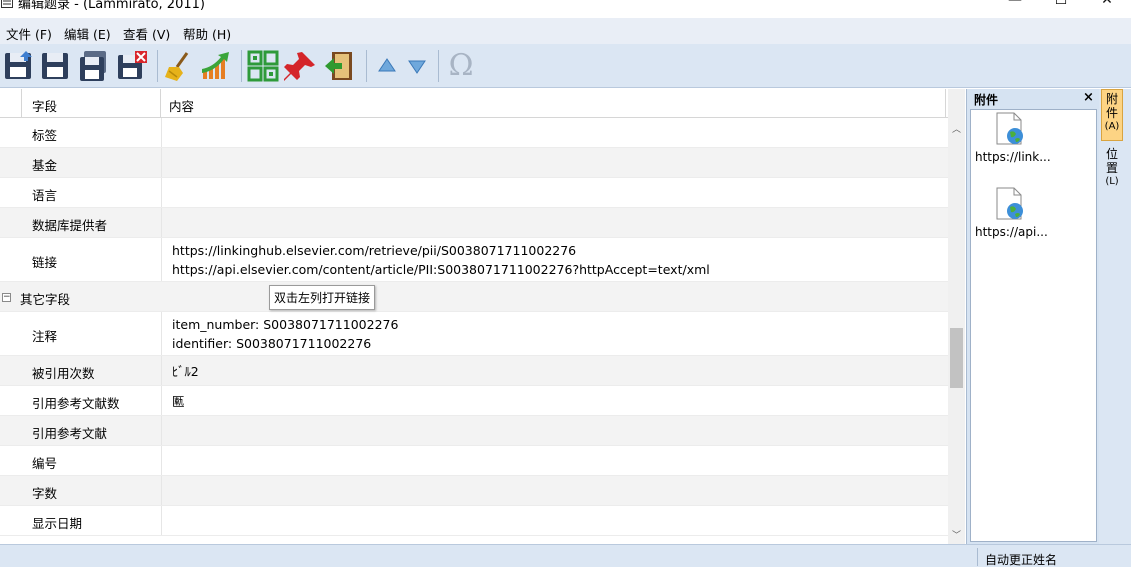 The width and height of the screenshot is (1131, 568). What do you see at coordinates (474, 461) in the screenshot?
I see `table-row: 编号` at bounding box center [474, 461].